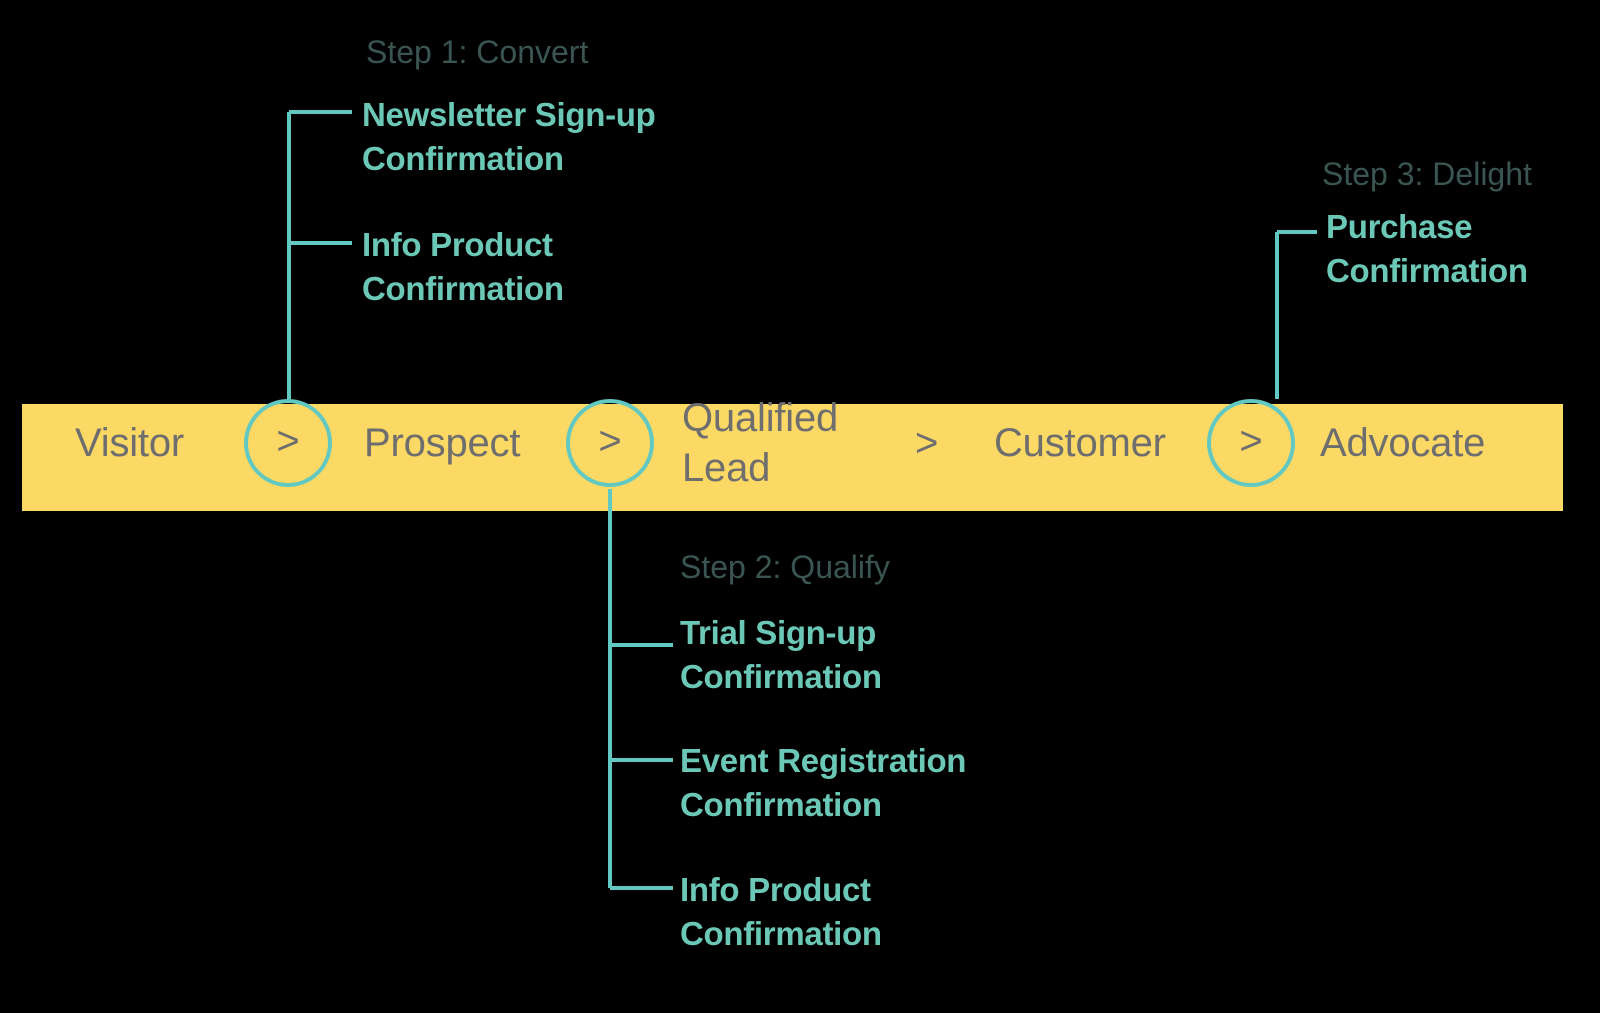 The height and width of the screenshot is (1013, 1600). What do you see at coordinates (785, 567) in the screenshot?
I see `step-heading-qualify: Step 2: Qualify` at bounding box center [785, 567].